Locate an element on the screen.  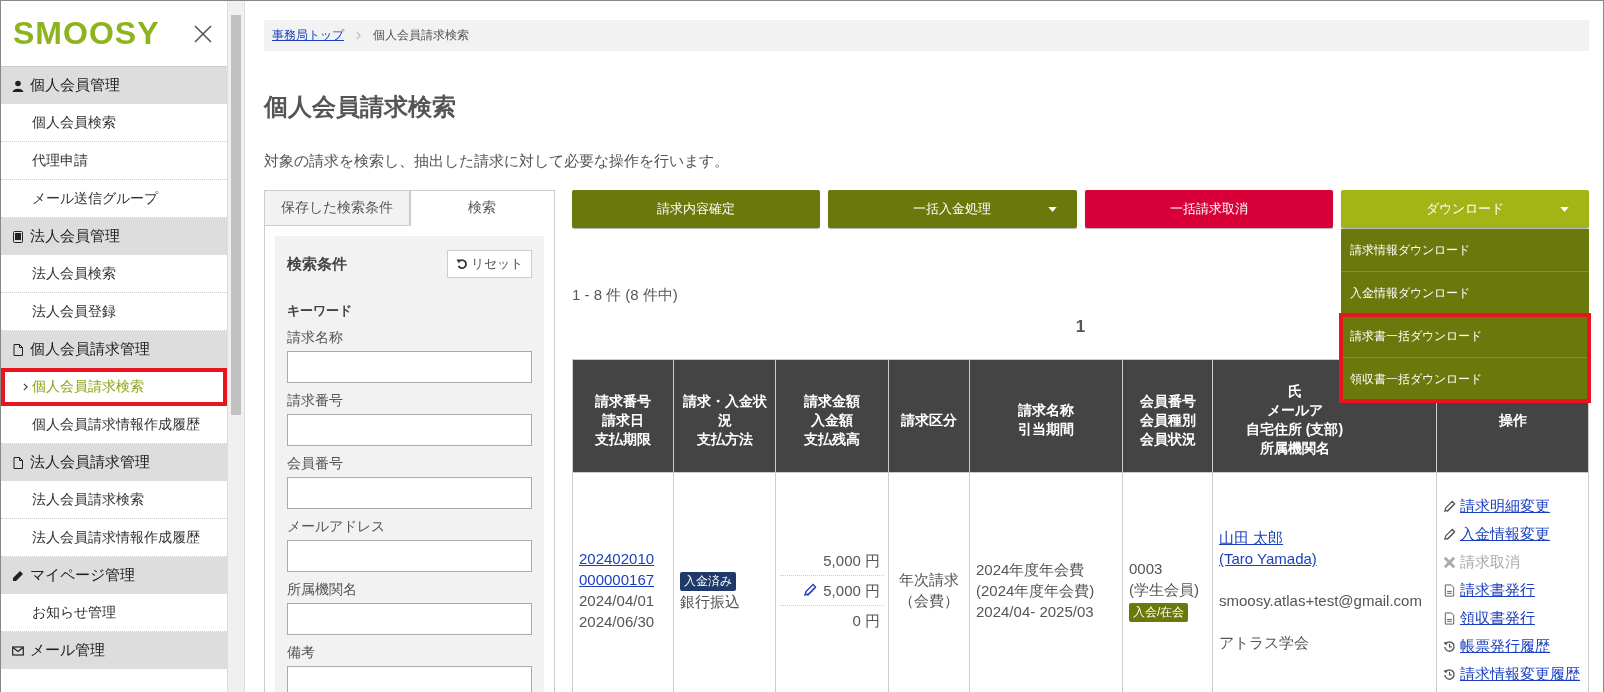
sidebar-section-header: 法人会員管理 is located at coordinates (114, 236).